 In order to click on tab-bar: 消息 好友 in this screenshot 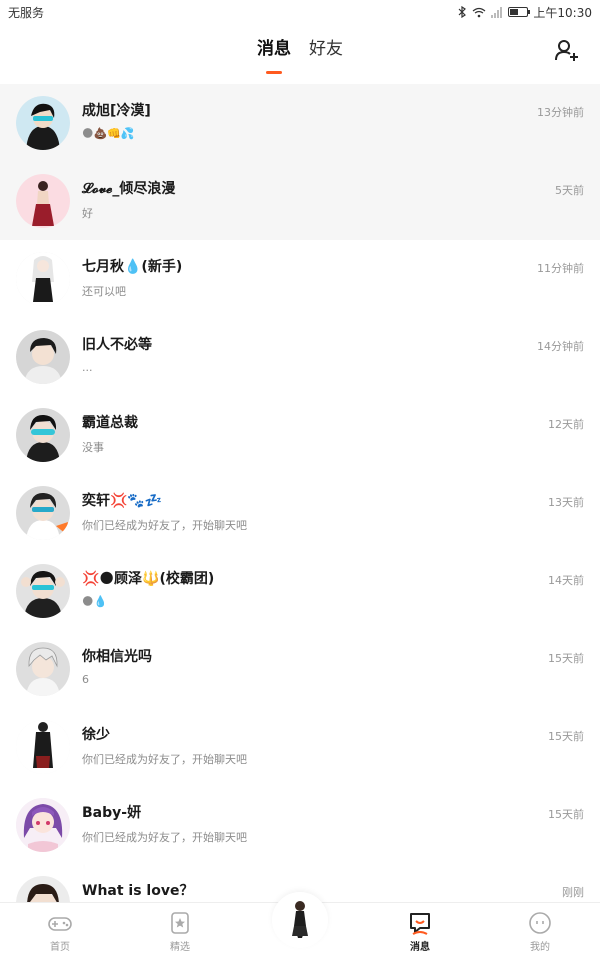, I will do `click(300, 54)`.